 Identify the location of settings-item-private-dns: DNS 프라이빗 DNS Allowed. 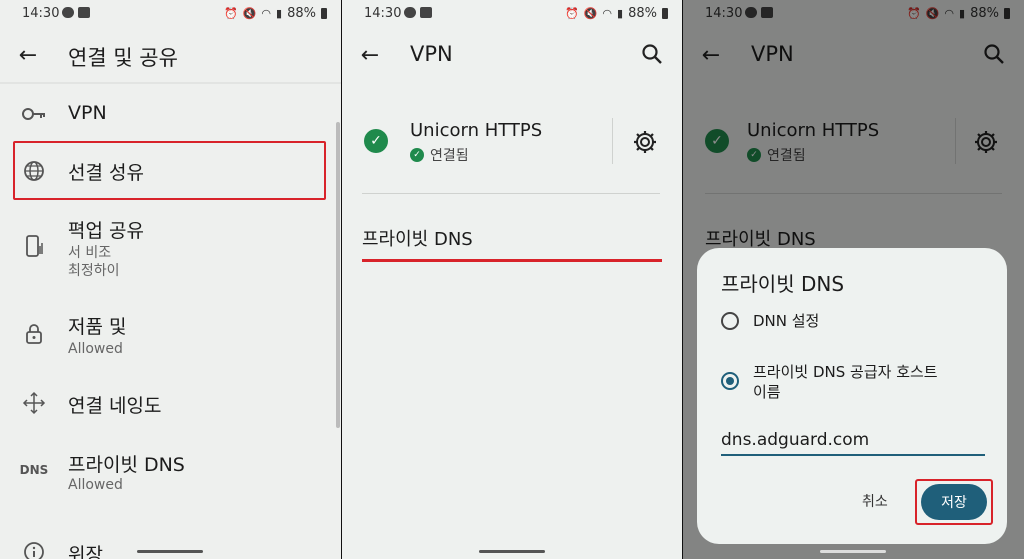
(170, 472).